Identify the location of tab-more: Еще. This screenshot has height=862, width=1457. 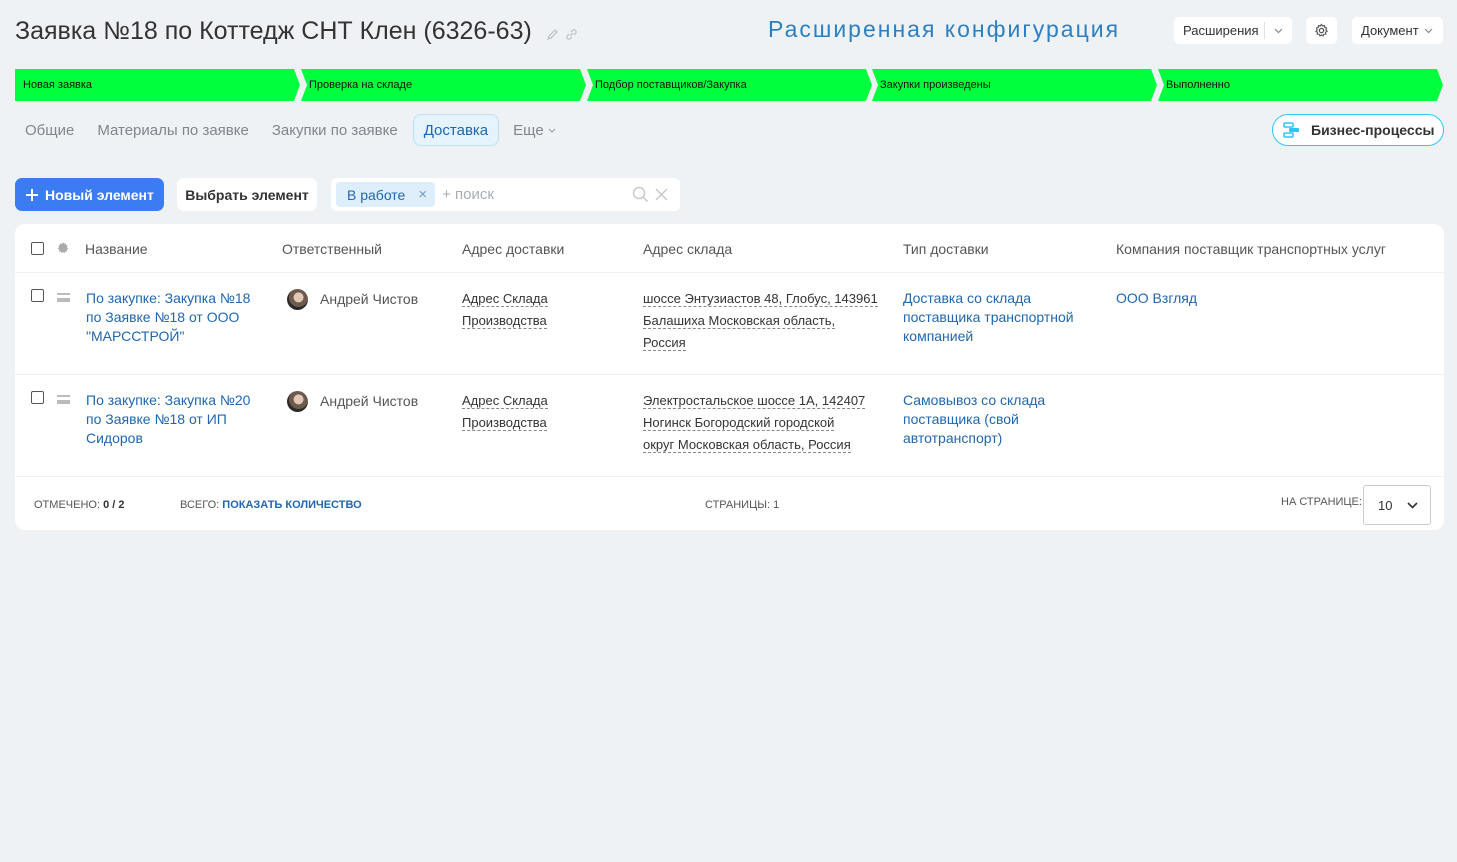
(534, 130).